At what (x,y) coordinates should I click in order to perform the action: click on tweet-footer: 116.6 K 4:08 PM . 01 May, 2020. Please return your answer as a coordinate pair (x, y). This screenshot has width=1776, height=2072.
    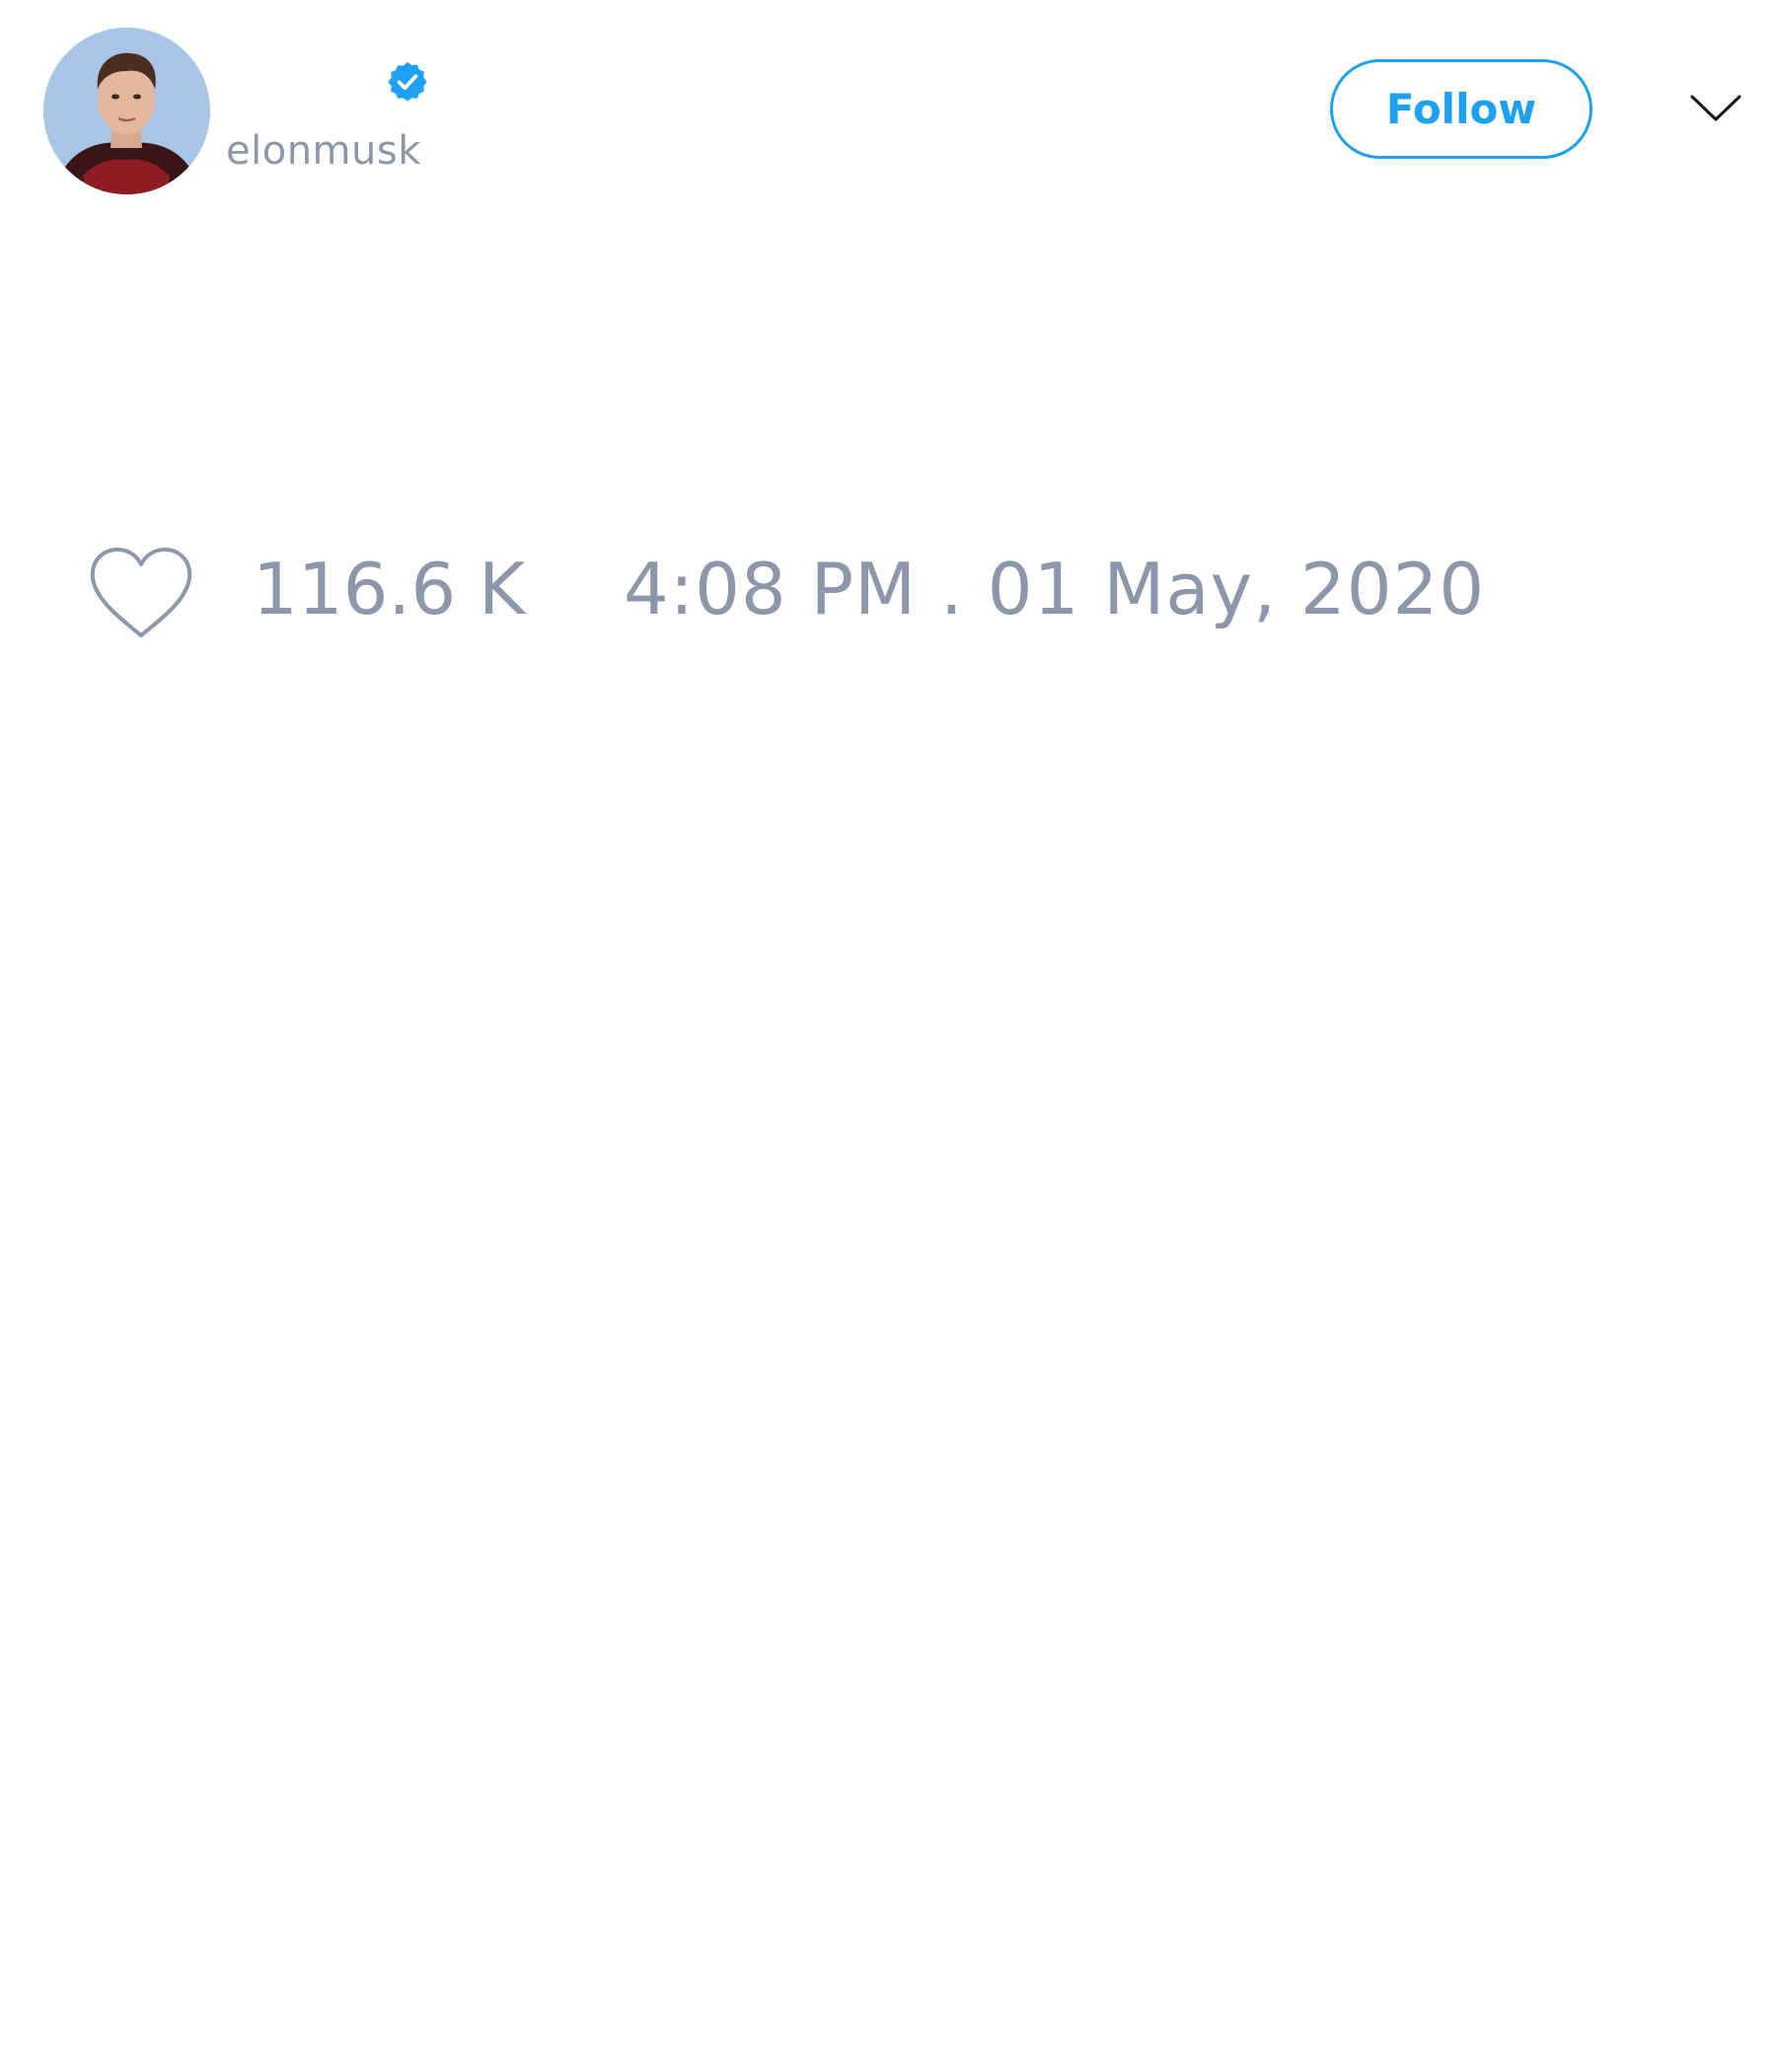
    Looking at the image, I should click on (888, 592).